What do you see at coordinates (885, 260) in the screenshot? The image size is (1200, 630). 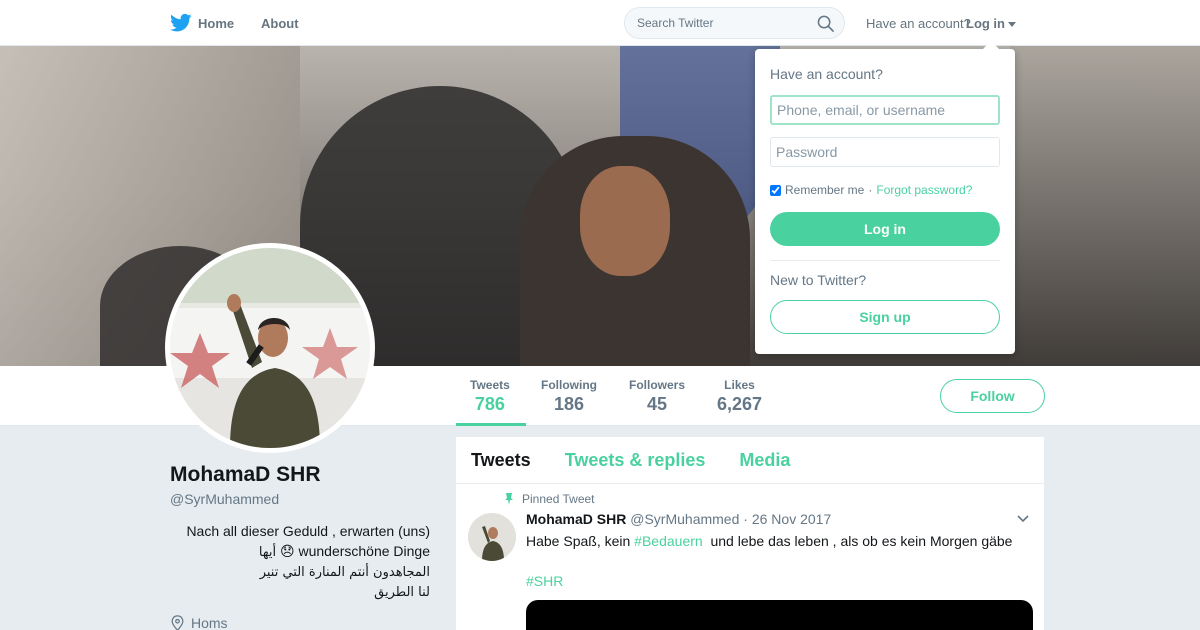 I see `dropdown-divider` at bounding box center [885, 260].